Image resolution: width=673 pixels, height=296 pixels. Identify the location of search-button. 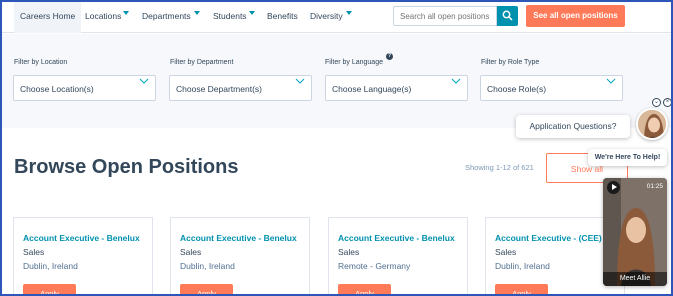
(507, 16).